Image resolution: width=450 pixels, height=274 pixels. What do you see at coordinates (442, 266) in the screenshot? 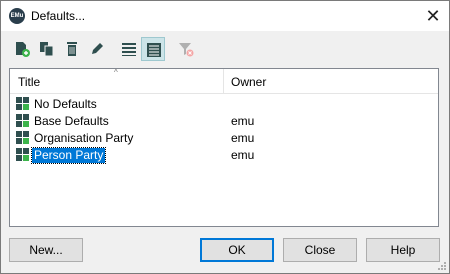
I see `resize-grip-icon` at bounding box center [442, 266].